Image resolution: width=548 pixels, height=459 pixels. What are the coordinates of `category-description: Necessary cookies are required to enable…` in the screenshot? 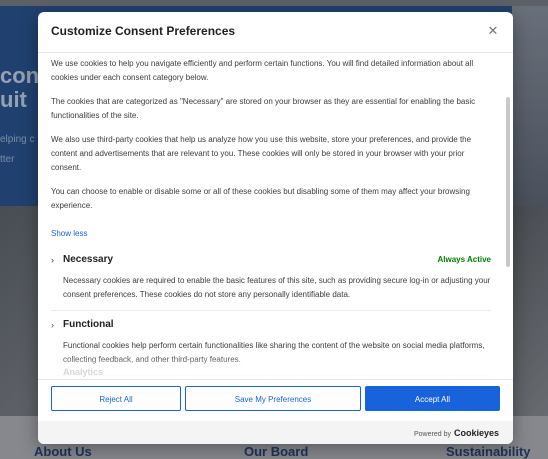 It's located at (277, 287).